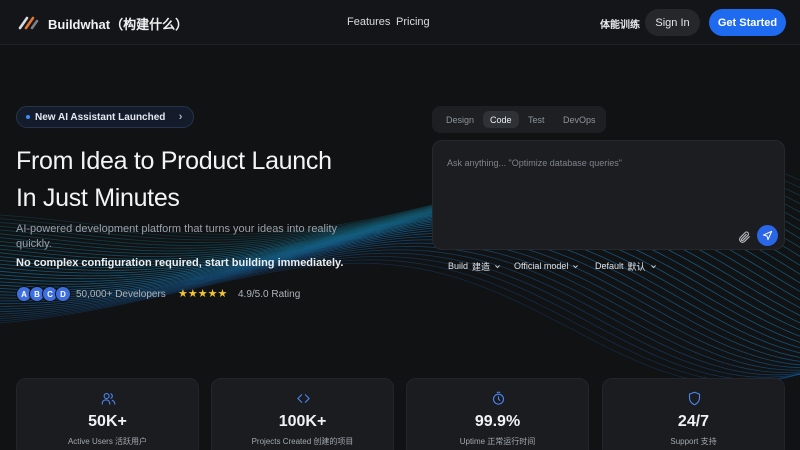 The image size is (800, 450). I want to click on build-dropdown: Build 建造, so click(474, 266).